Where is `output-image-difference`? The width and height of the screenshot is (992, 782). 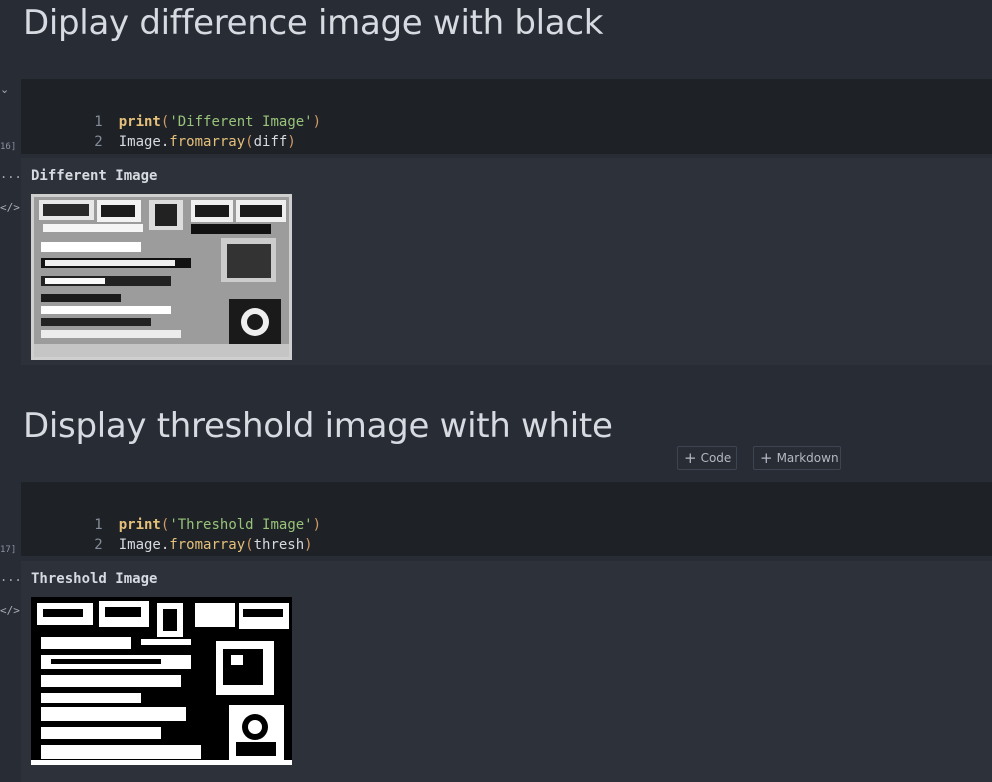 output-image-difference is located at coordinates (161, 277).